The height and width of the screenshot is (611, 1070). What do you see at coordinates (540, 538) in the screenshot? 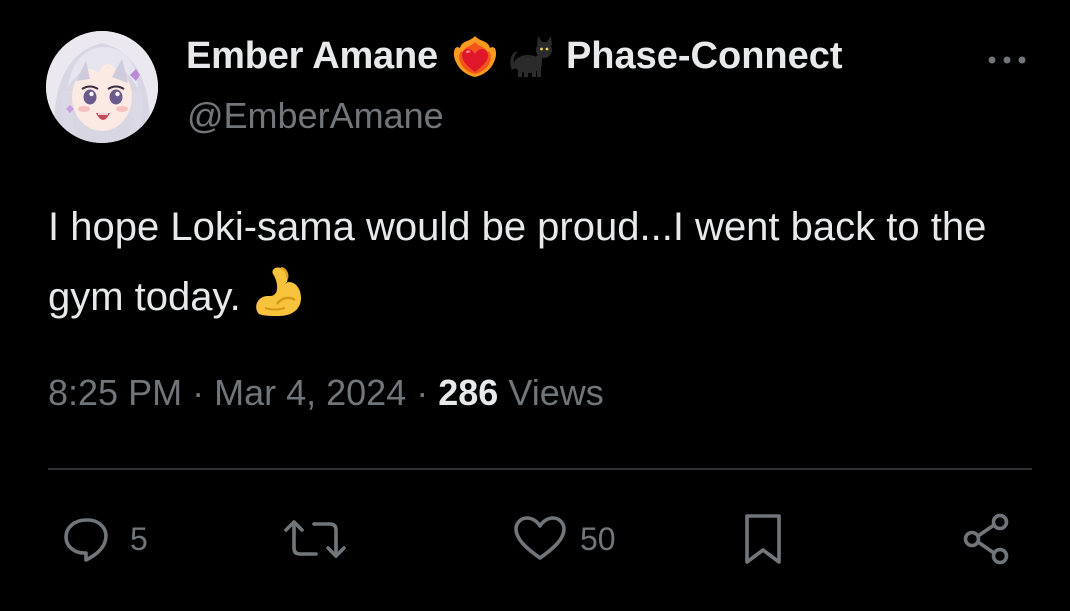
I see `heart-icon` at bounding box center [540, 538].